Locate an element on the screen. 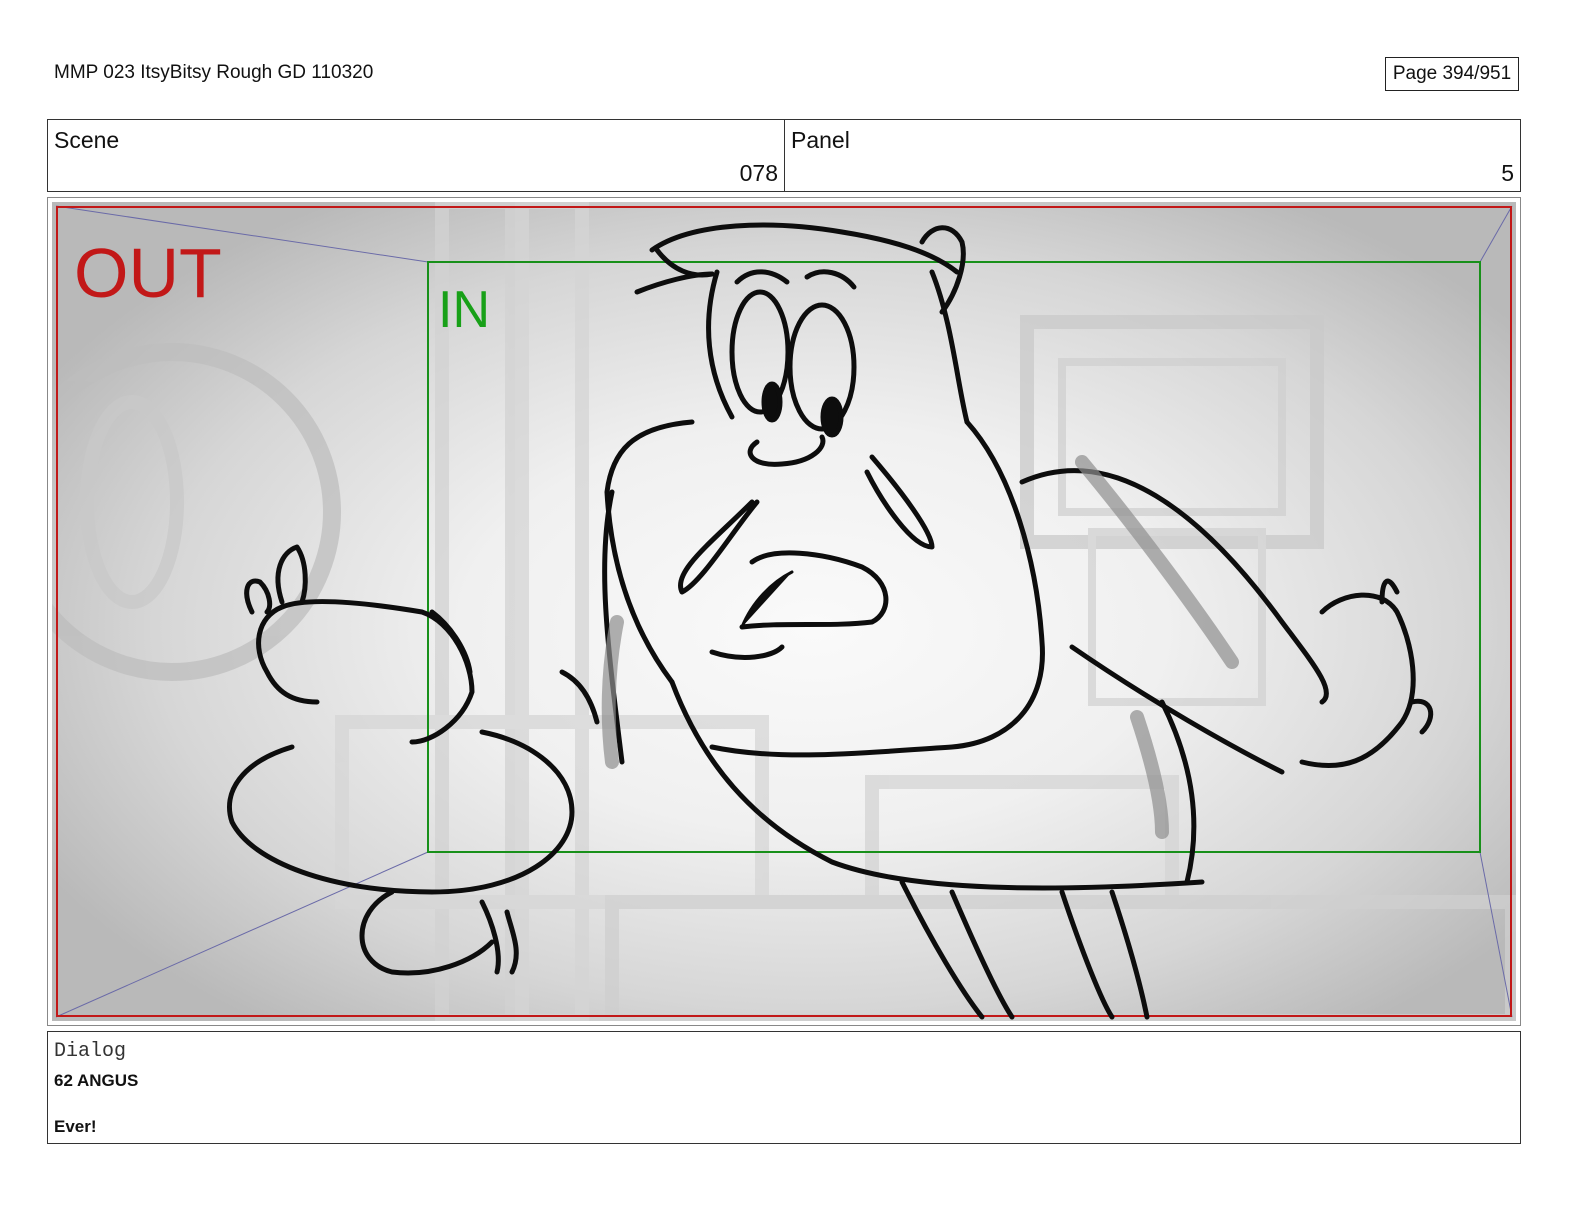 This screenshot has width=1582, height=1225. out-label: OUT is located at coordinates (148, 273).